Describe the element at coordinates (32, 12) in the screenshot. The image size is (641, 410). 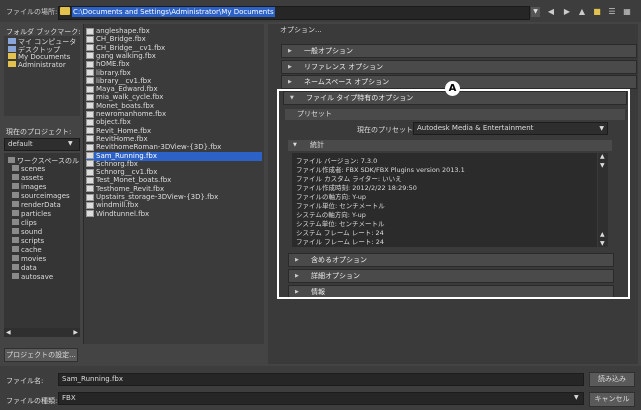
I see `location-label: ファイルの場所:` at that location.